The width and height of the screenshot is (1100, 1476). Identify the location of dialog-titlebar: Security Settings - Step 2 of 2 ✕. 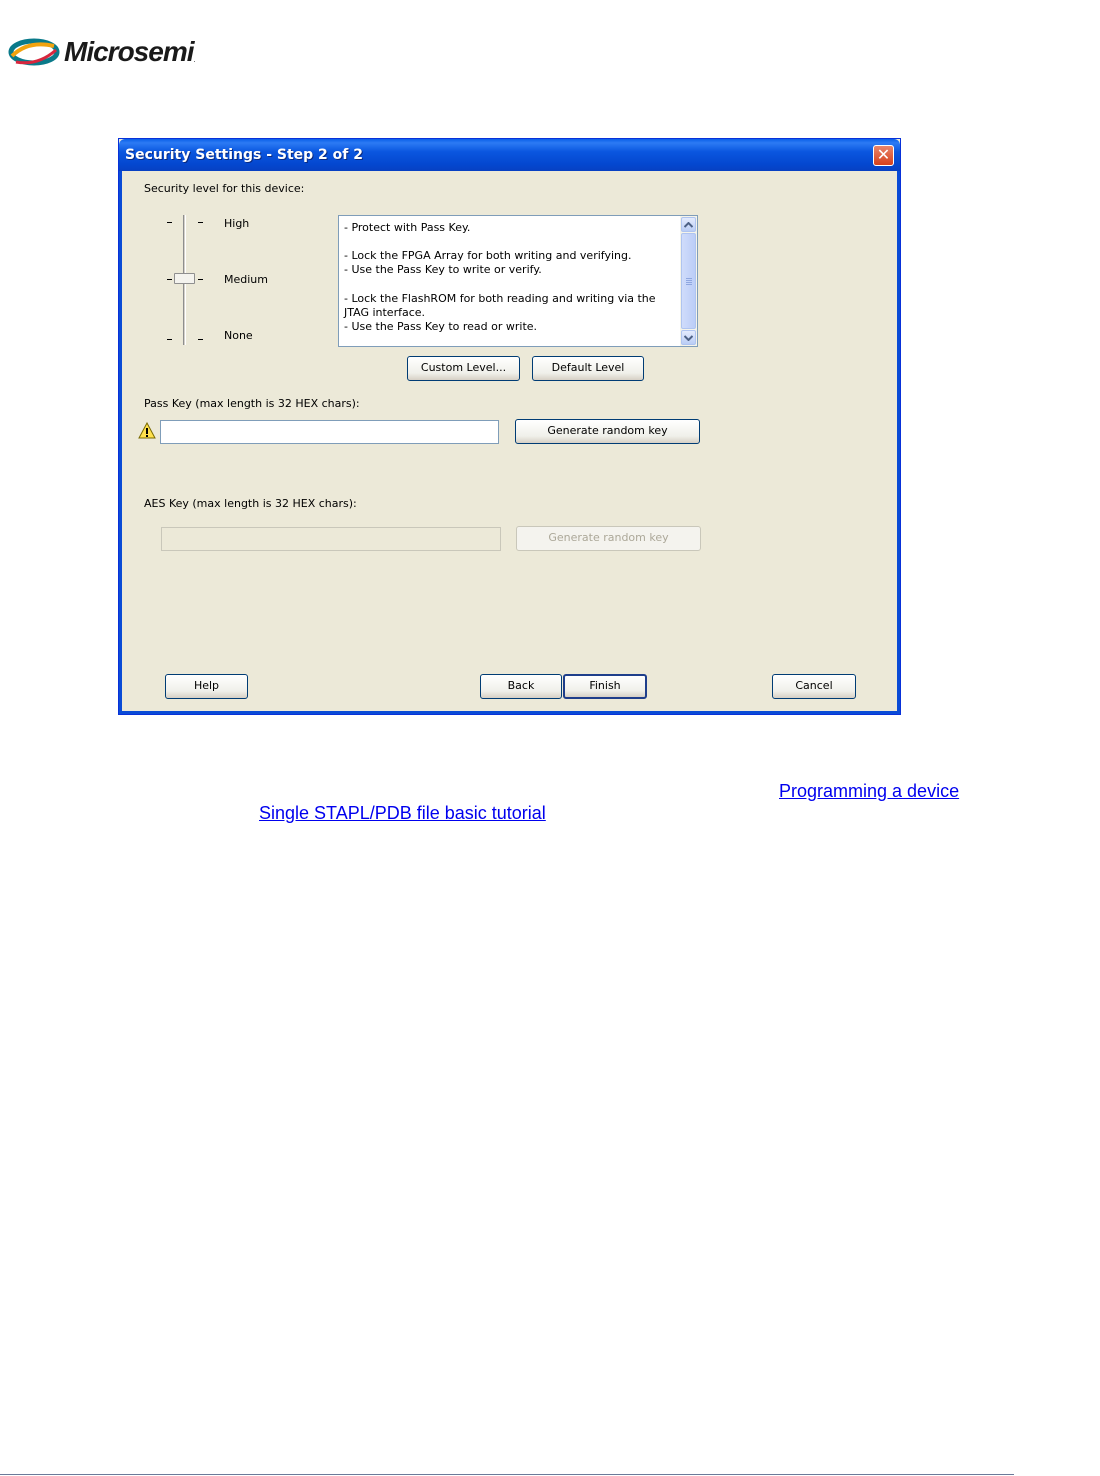
(509, 155).